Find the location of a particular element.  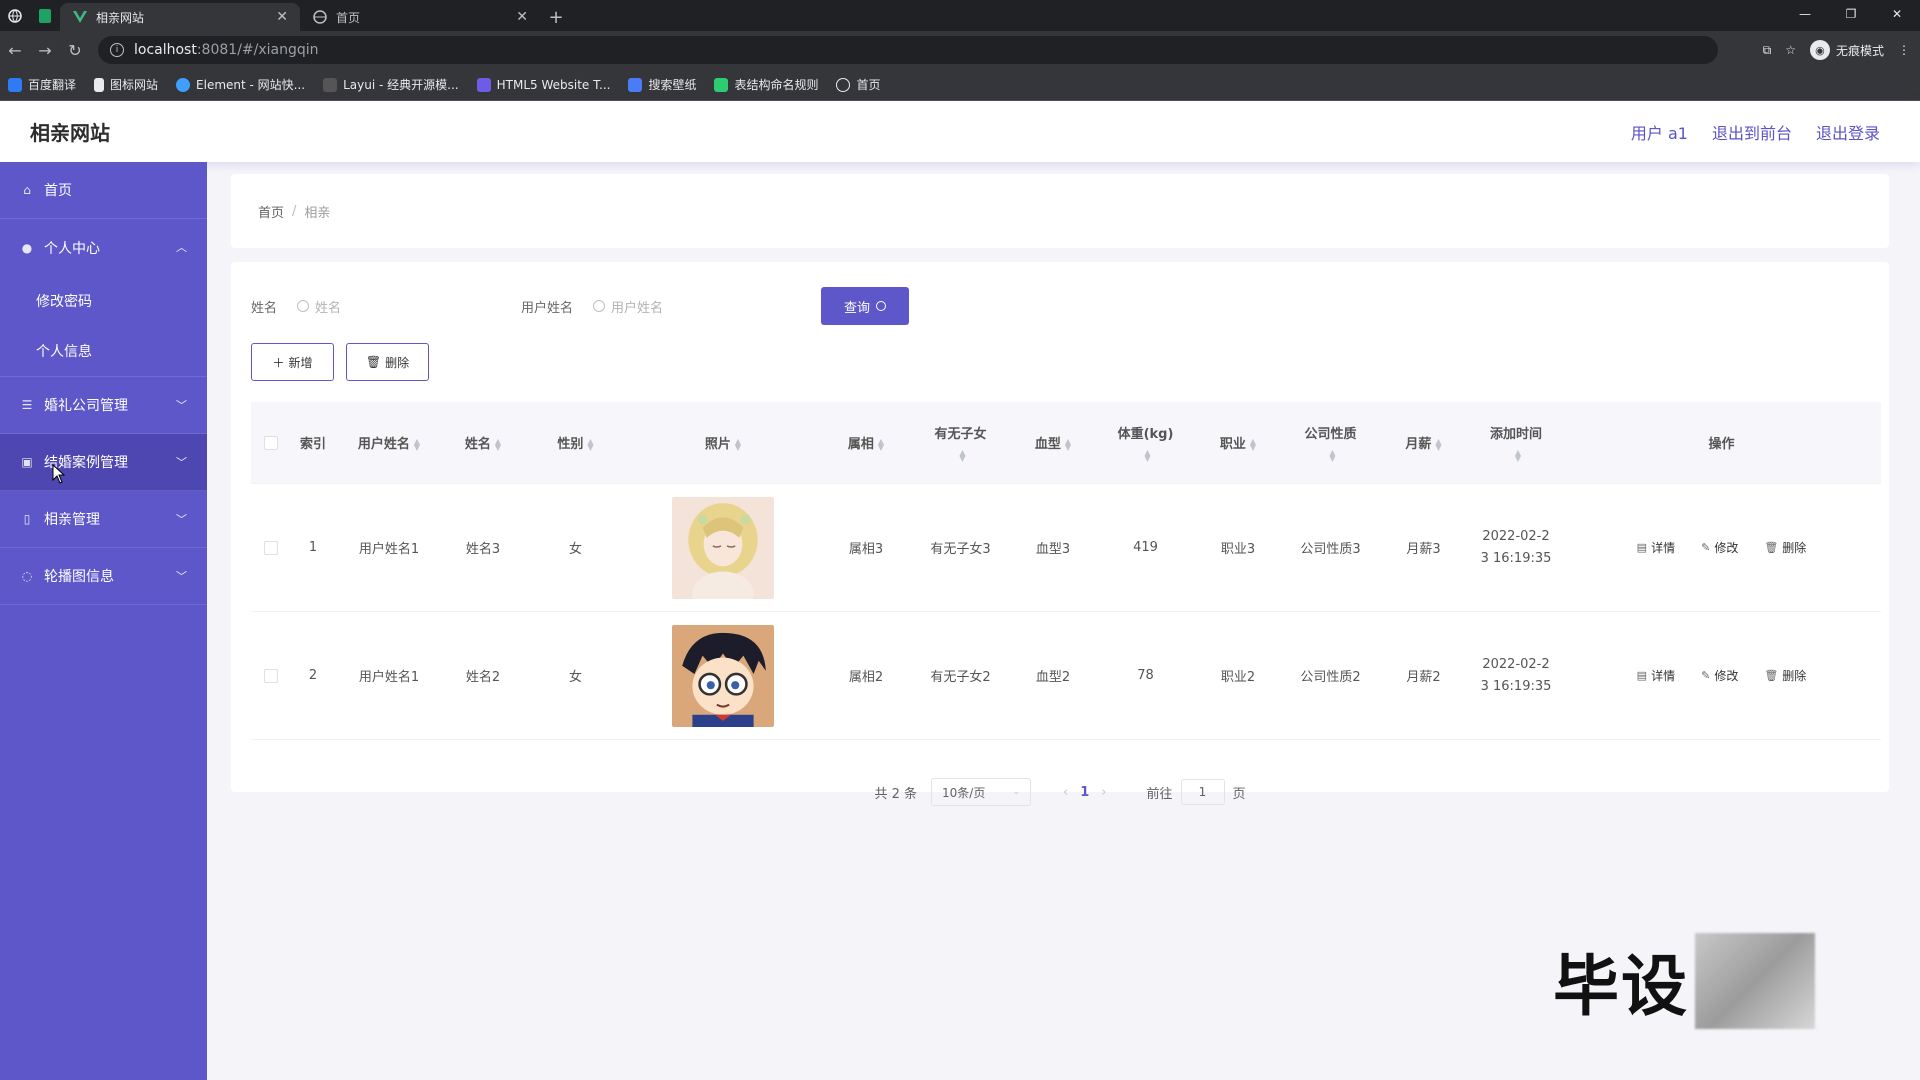

back-icon: ← is located at coordinates (15, 50).